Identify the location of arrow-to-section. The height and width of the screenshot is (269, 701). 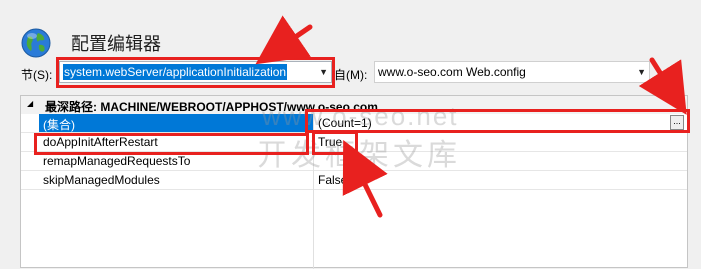
(284, 40).